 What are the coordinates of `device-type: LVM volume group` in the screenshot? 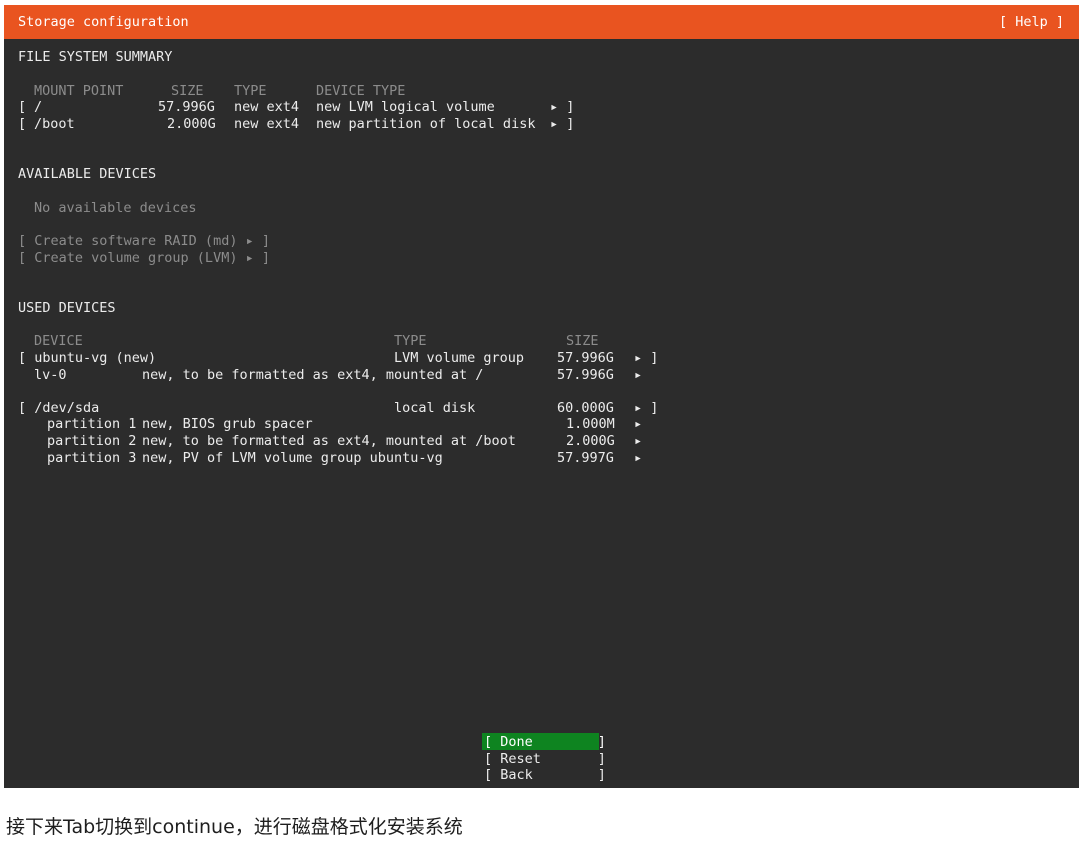 It's located at (459, 358).